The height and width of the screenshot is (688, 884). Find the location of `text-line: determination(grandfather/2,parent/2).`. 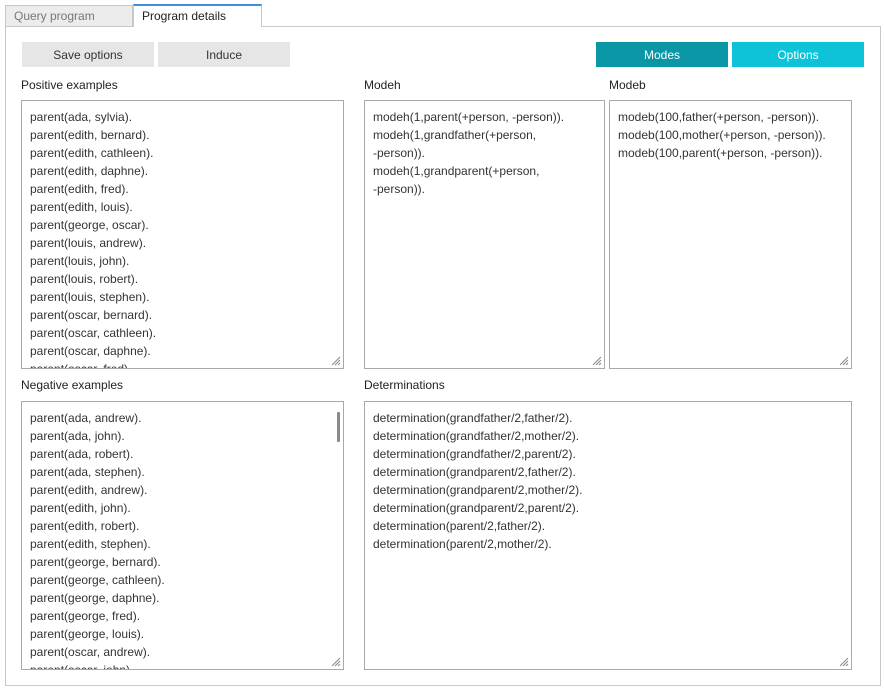

text-line: determination(grandfather/2,parent/2). is located at coordinates (474, 454).